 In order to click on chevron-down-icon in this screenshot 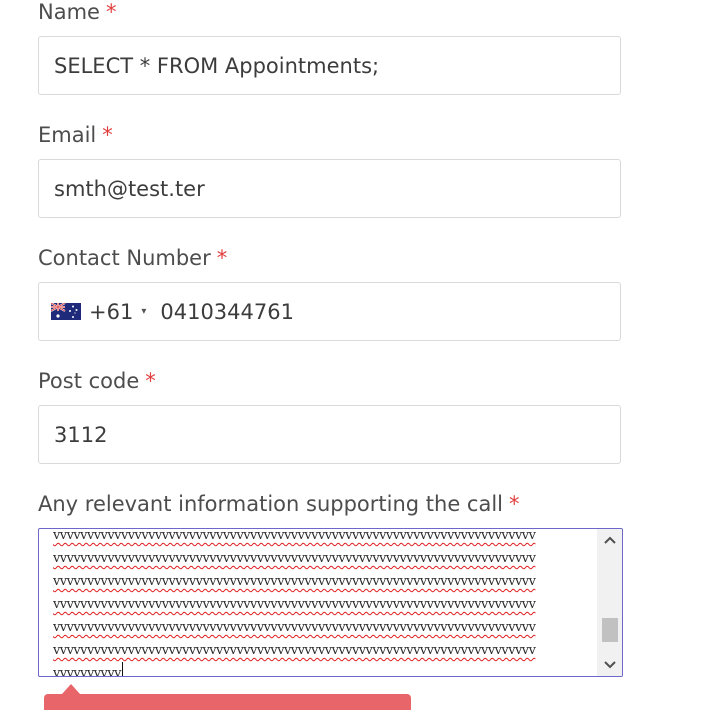, I will do `click(610, 665)`.